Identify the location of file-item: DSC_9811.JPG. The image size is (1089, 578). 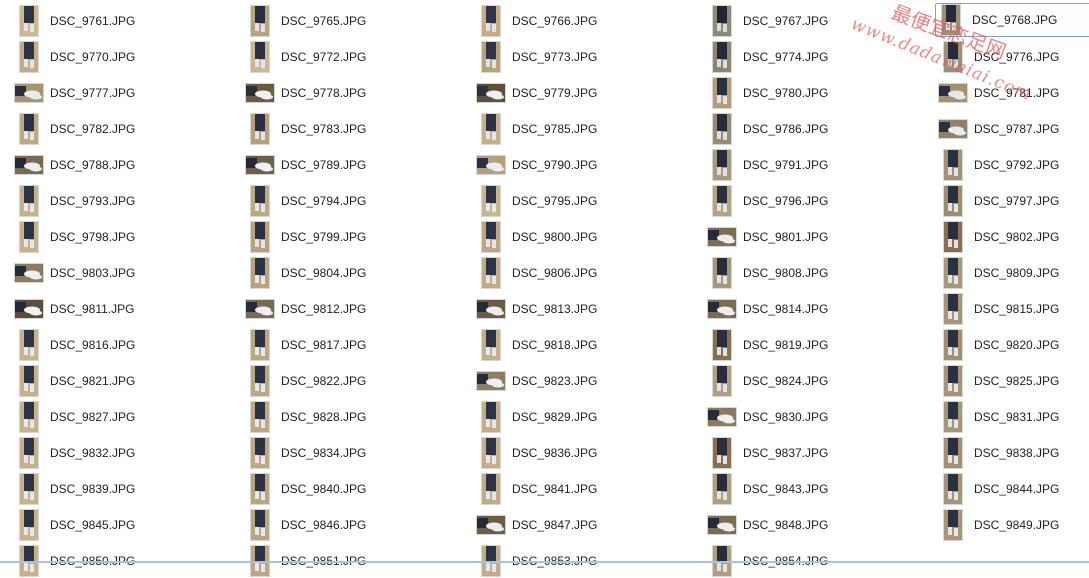
(89, 309).